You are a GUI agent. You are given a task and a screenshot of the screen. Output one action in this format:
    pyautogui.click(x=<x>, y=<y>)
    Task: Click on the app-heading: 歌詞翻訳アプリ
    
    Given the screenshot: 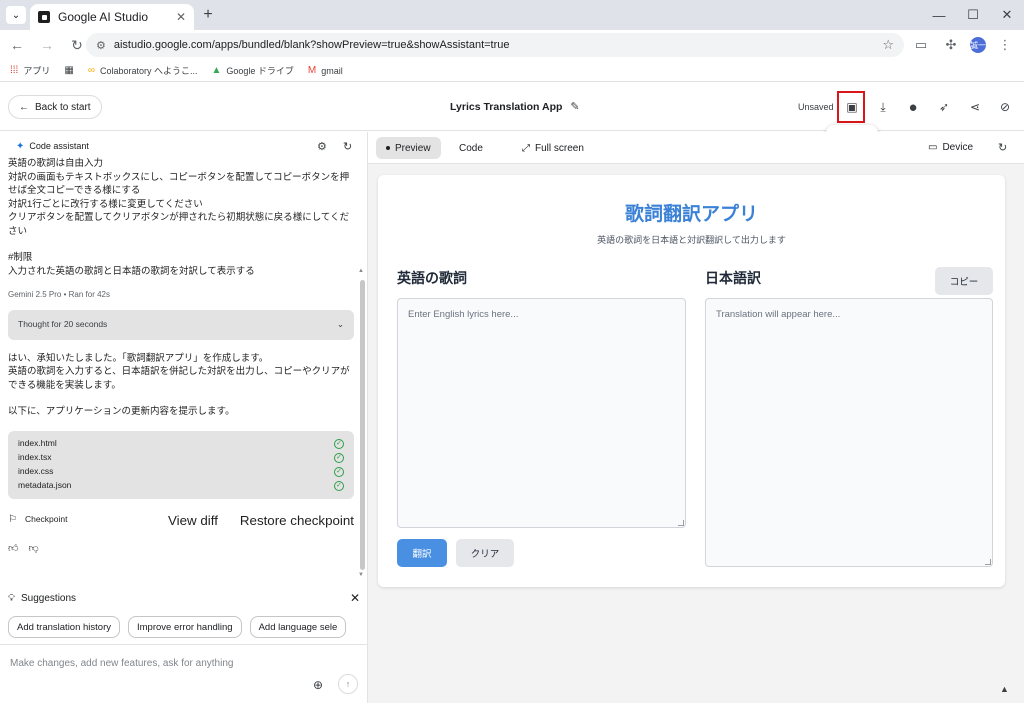 What is the action you would take?
    pyautogui.click(x=691, y=214)
    